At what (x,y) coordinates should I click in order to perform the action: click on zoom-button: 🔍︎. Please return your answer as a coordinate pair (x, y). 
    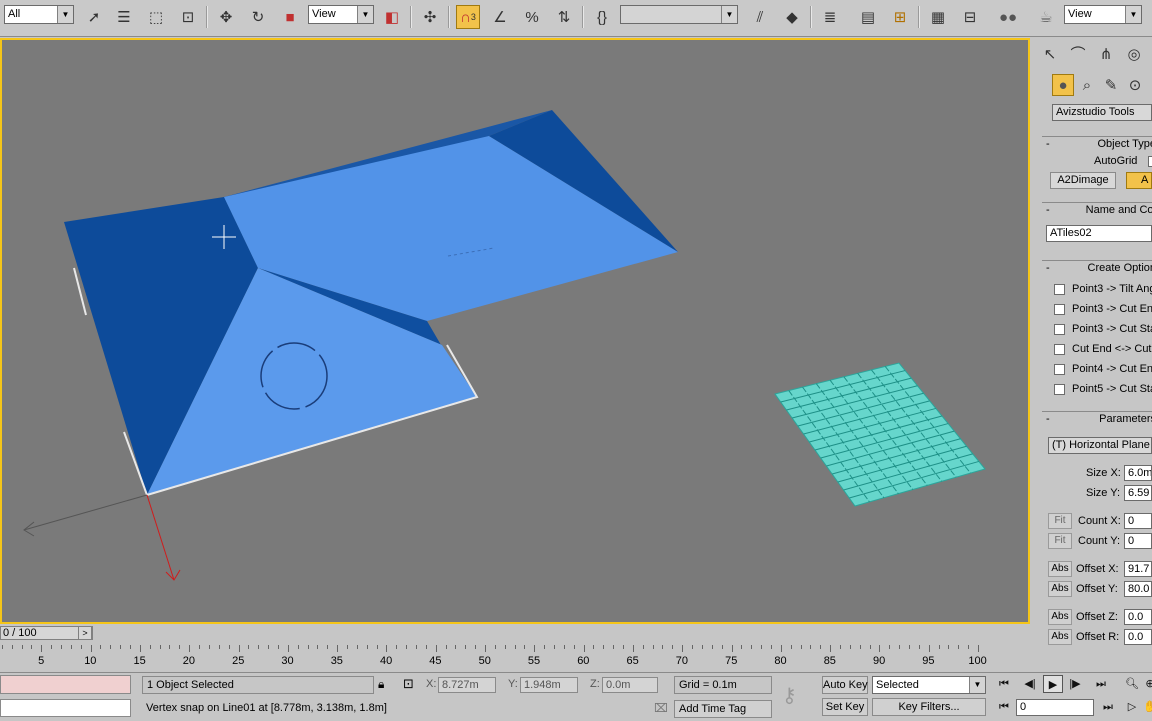
    Looking at the image, I should click on (1132, 684).